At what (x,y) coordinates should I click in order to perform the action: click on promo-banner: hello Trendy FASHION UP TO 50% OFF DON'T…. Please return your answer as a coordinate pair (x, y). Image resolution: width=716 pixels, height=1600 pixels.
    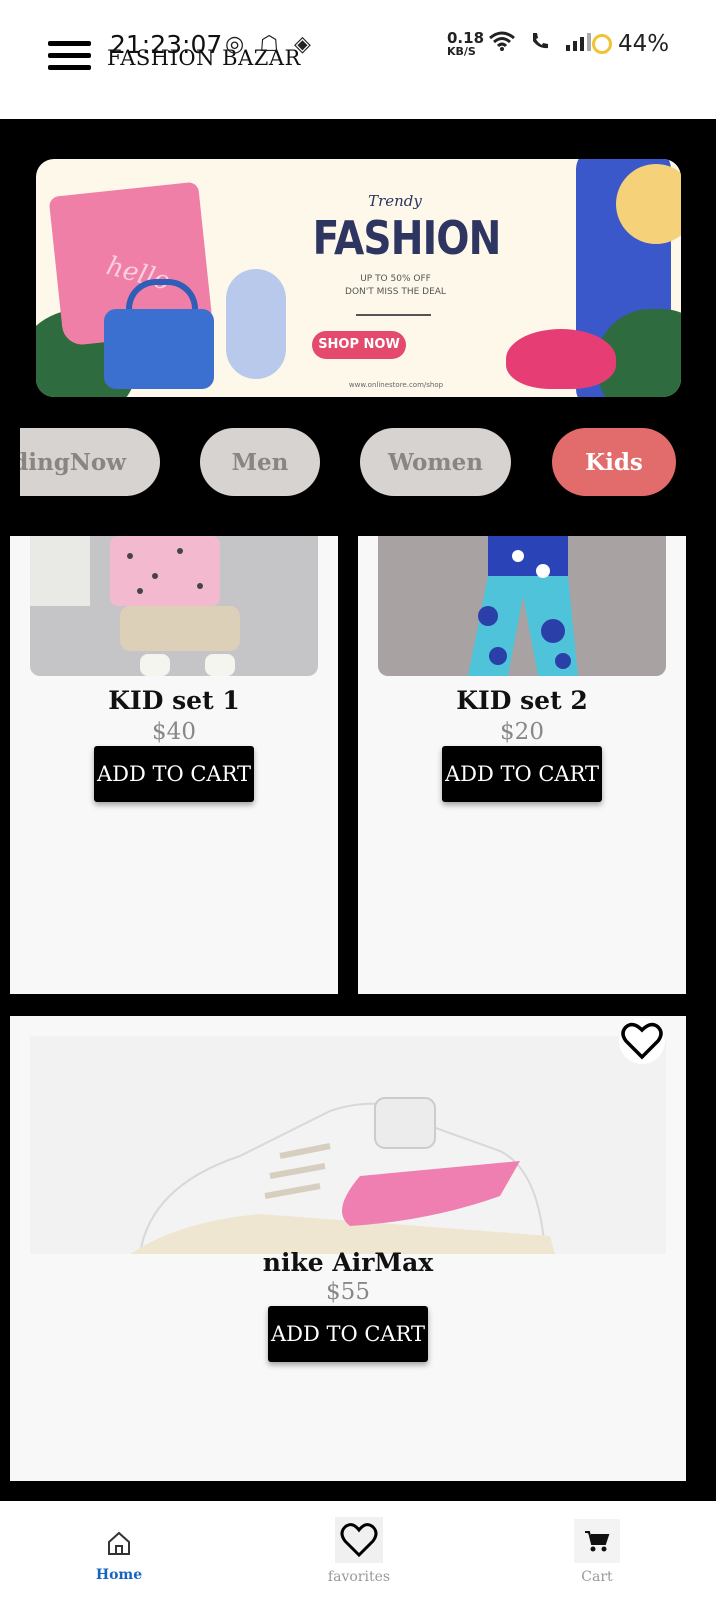
    Looking at the image, I should click on (358, 278).